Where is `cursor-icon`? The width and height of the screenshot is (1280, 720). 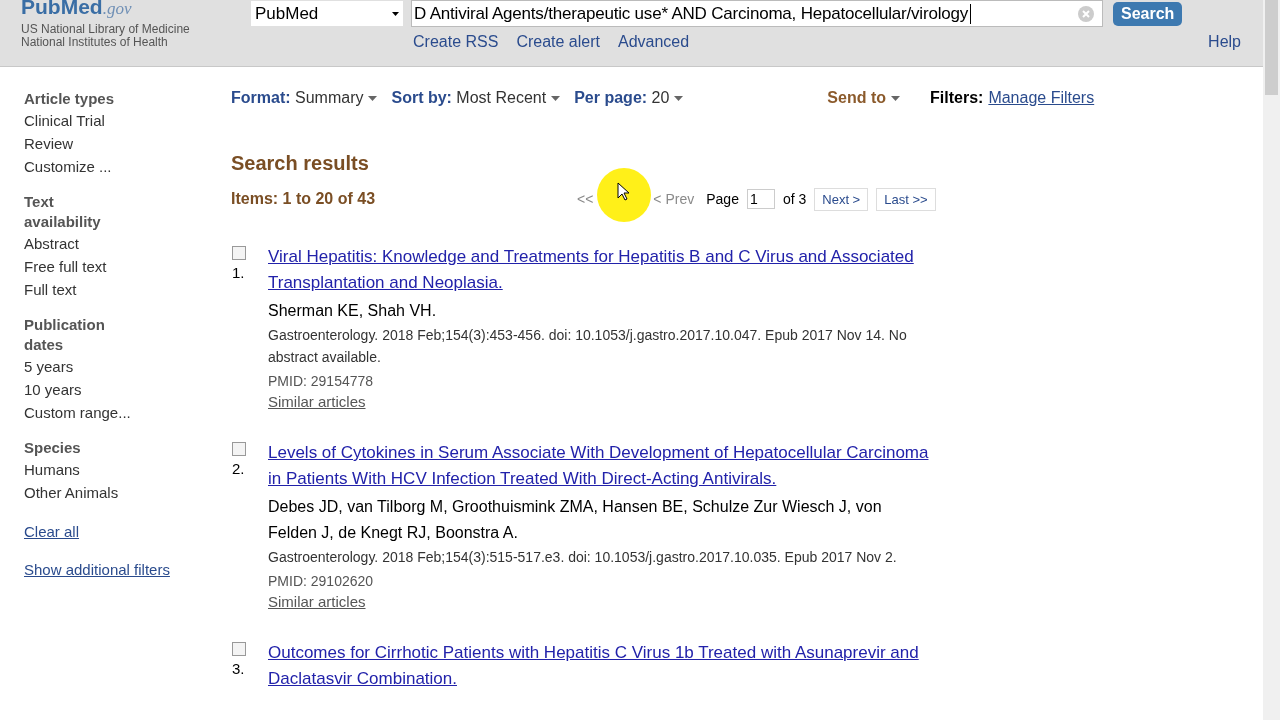 cursor-icon is located at coordinates (623, 191).